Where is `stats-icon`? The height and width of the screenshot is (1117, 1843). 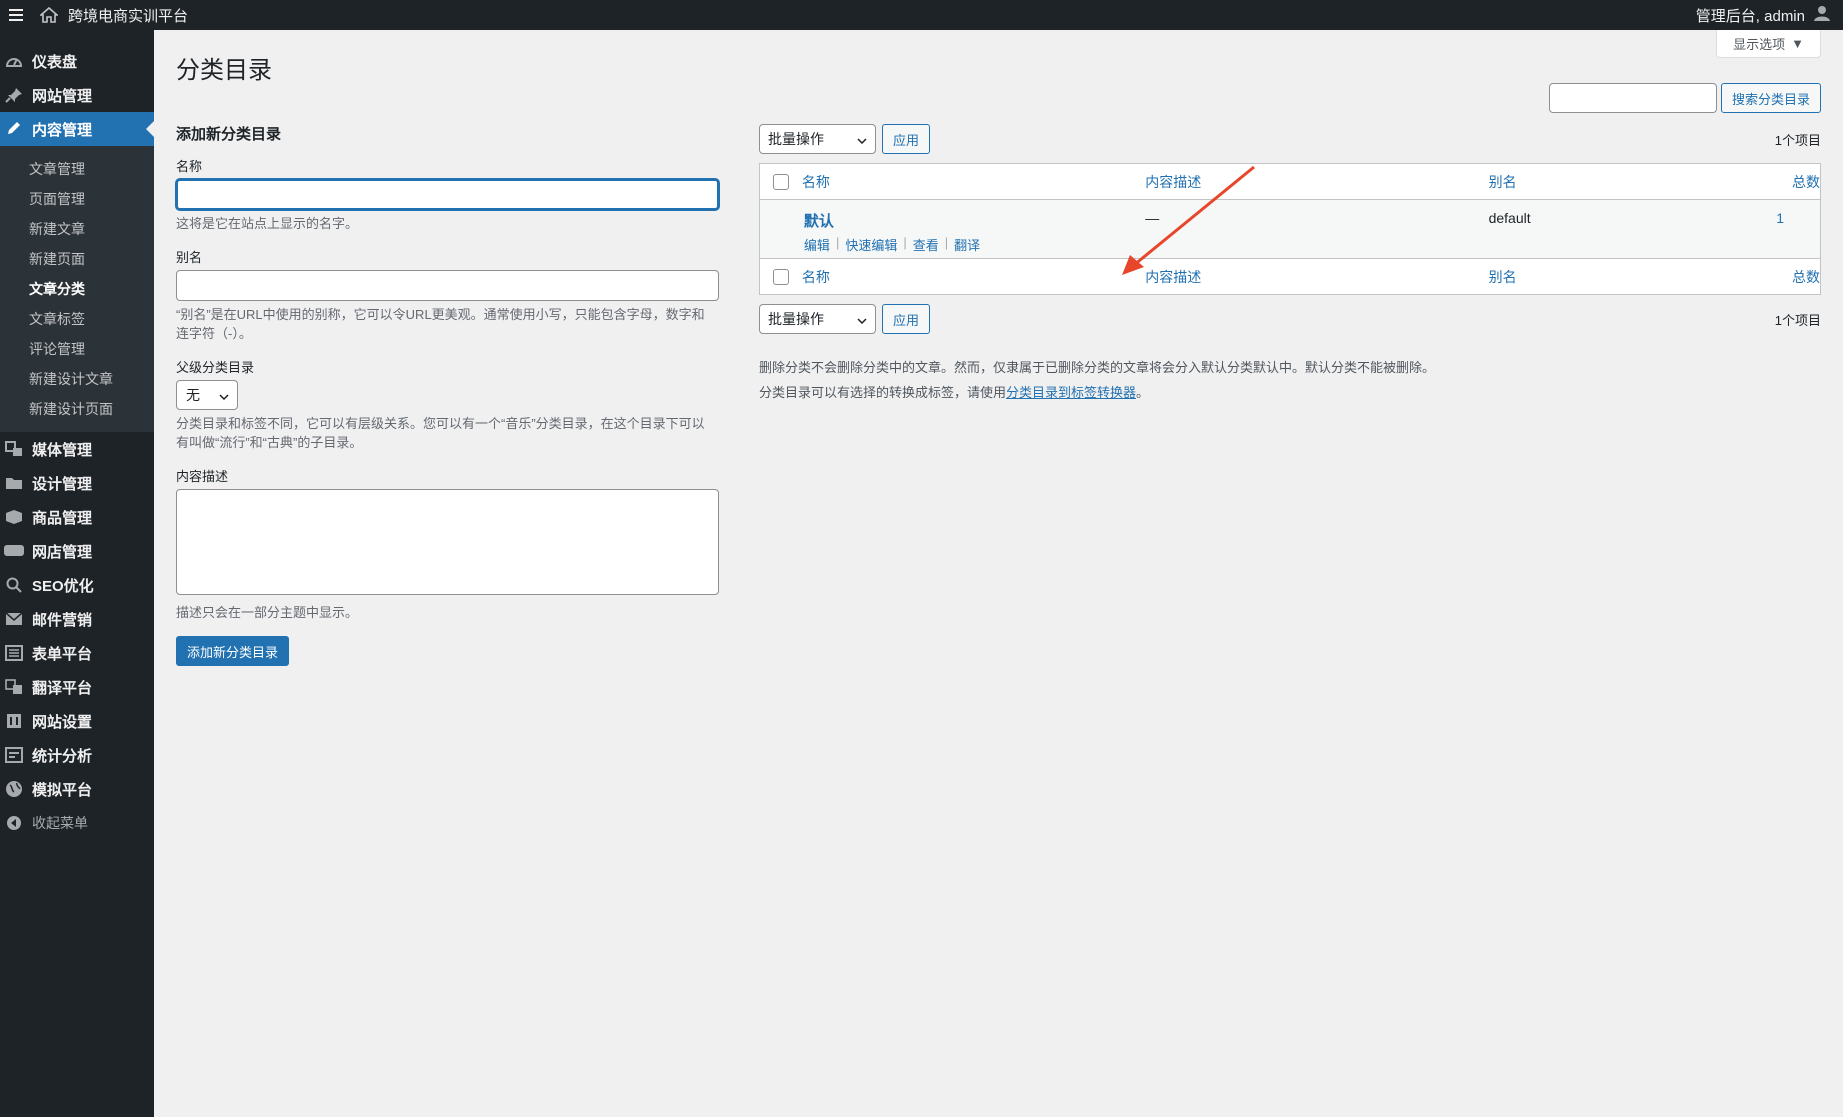 stats-icon is located at coordinates (14, 755).